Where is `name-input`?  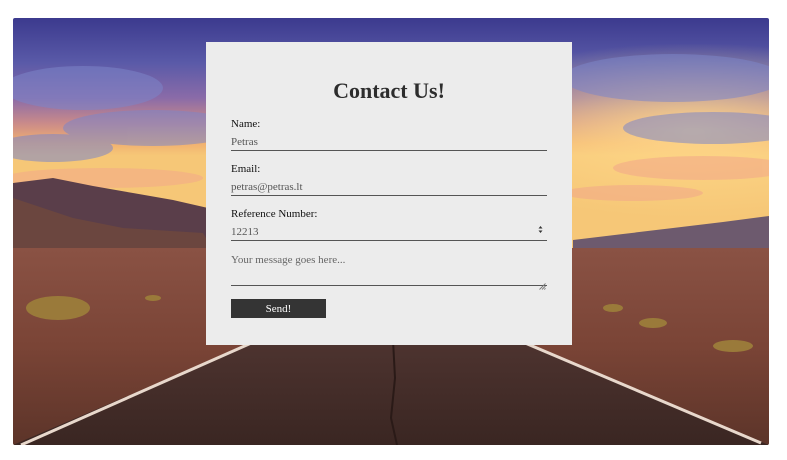
name-input is located at coordinates (389, 142).